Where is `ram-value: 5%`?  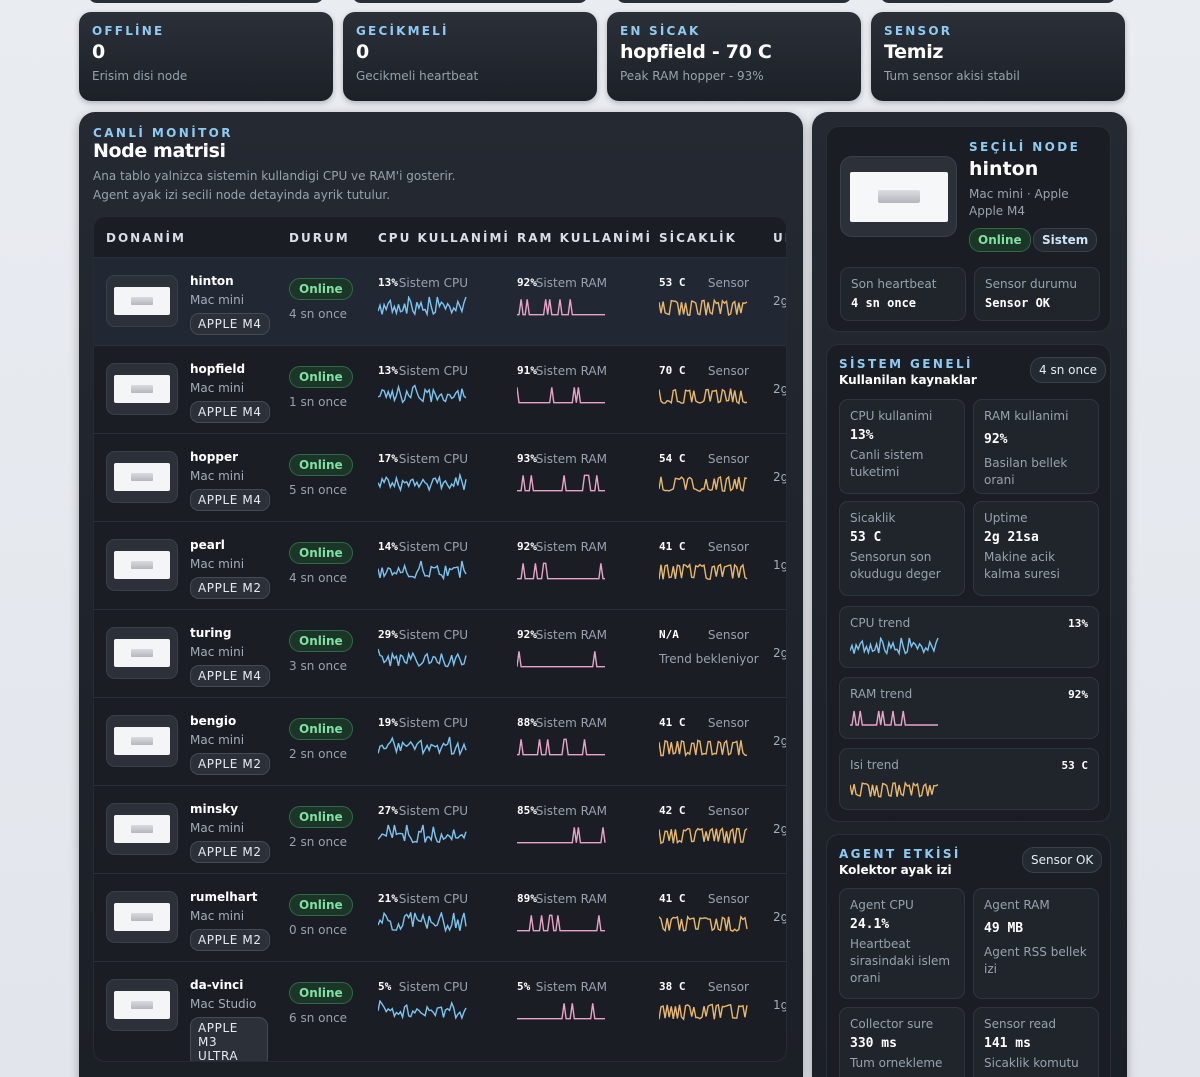
ram-value: 5% is located at coordinates (524, 986).